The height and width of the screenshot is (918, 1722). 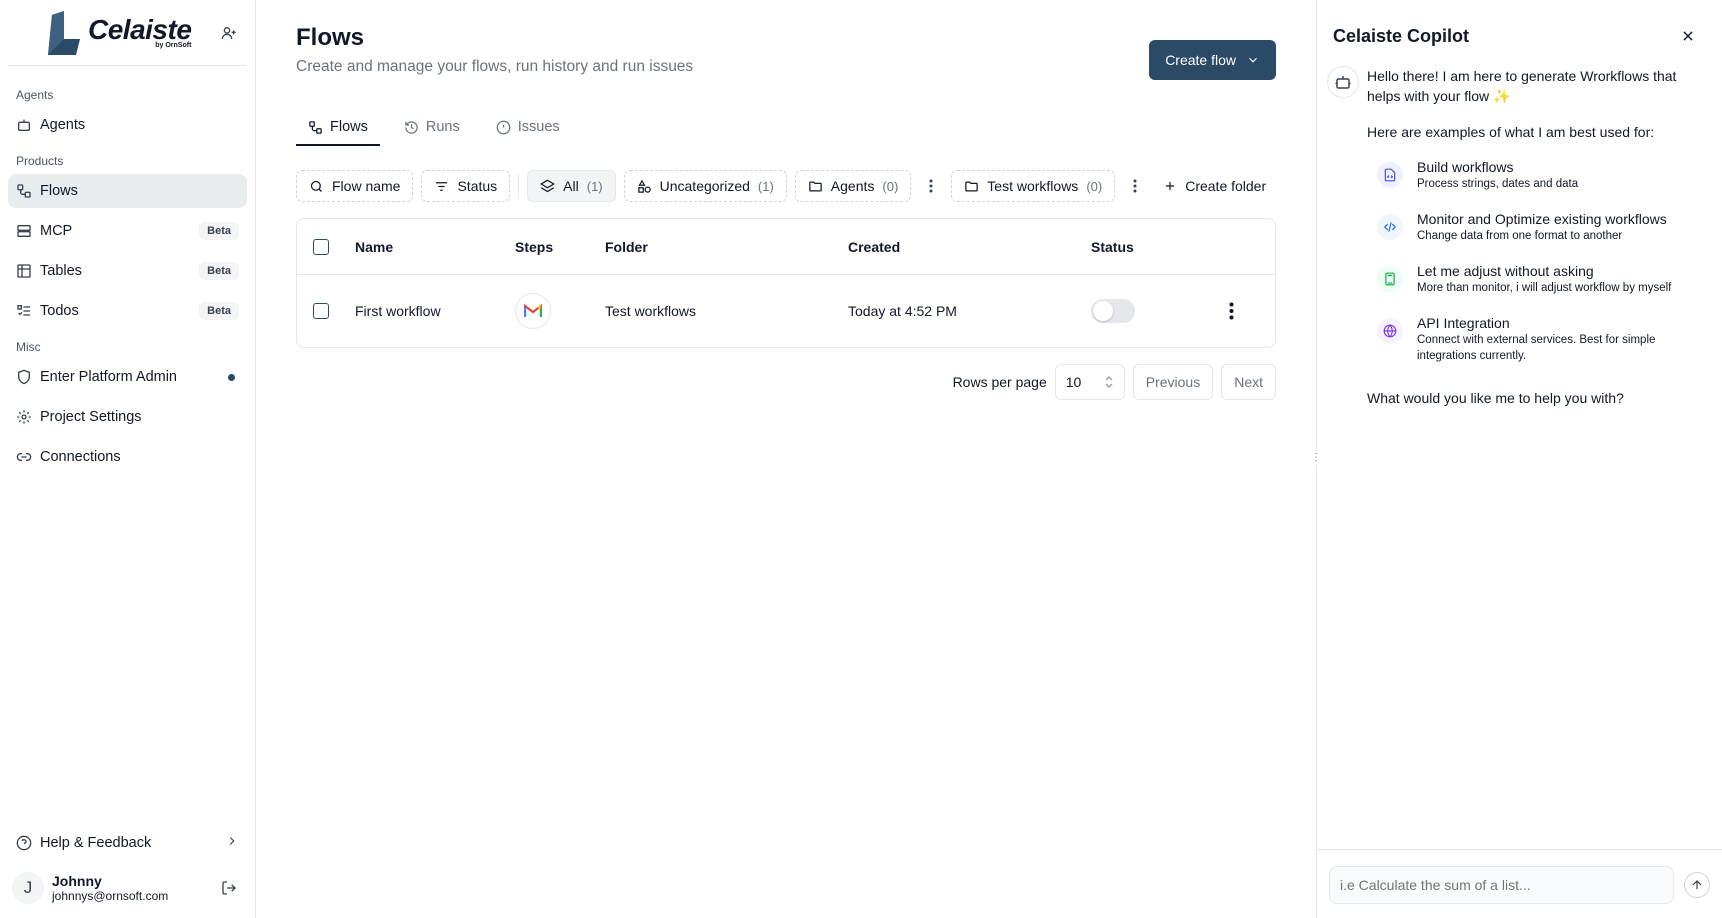 What do you see at coordinates (127, 271) in the screenshot?
I see `sidebar-item-tables: Tables Beta` at bounding box center [127, 271].